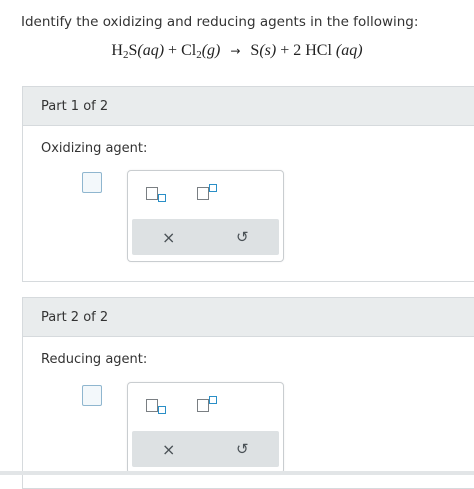  I want to click on bottom-scroll-edge, so click(237, 473).